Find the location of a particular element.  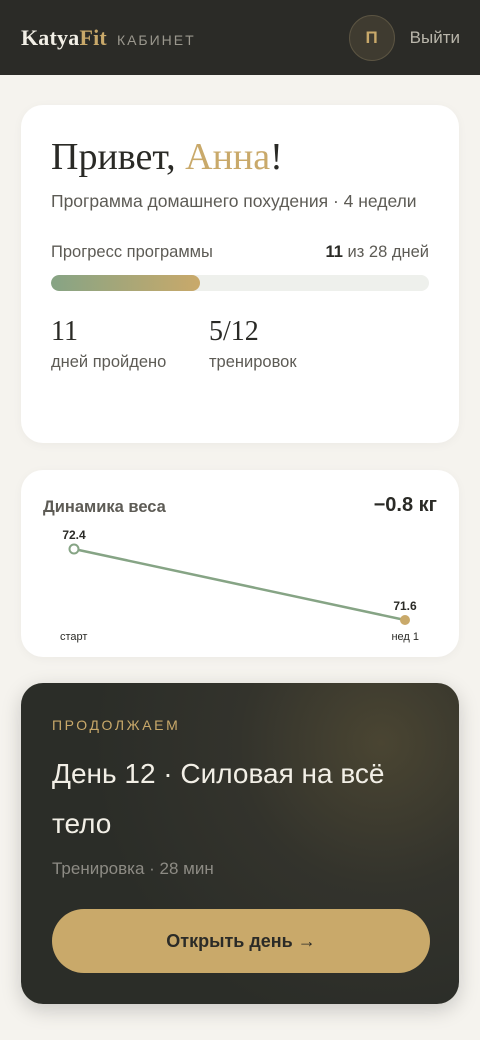

stat-value: 11 is located at coordinates (64, 331).